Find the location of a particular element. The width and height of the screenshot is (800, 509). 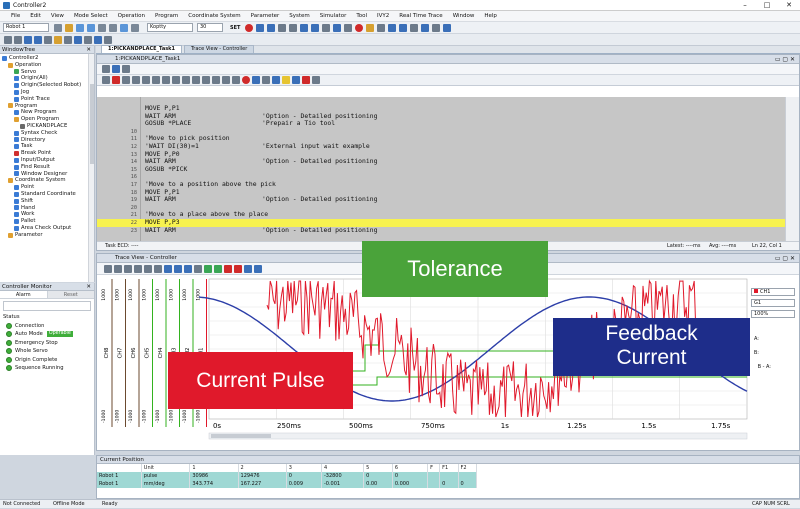

tree-item: Origin(Selected Robot) is located at coordinates (48, 85).